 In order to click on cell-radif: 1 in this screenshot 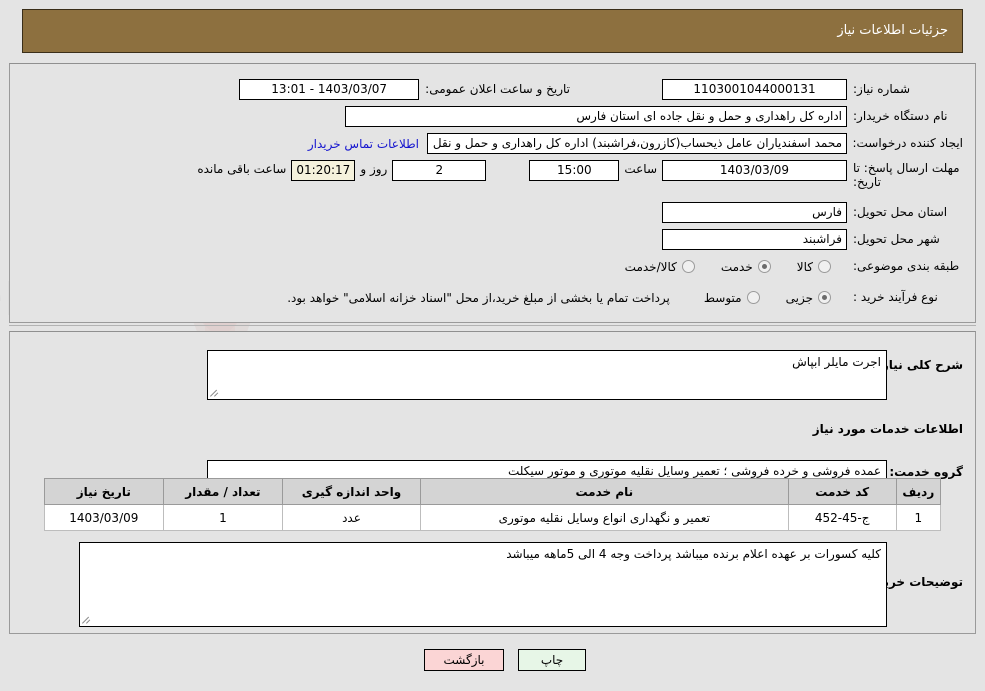, I will do `click(918, 517)`.